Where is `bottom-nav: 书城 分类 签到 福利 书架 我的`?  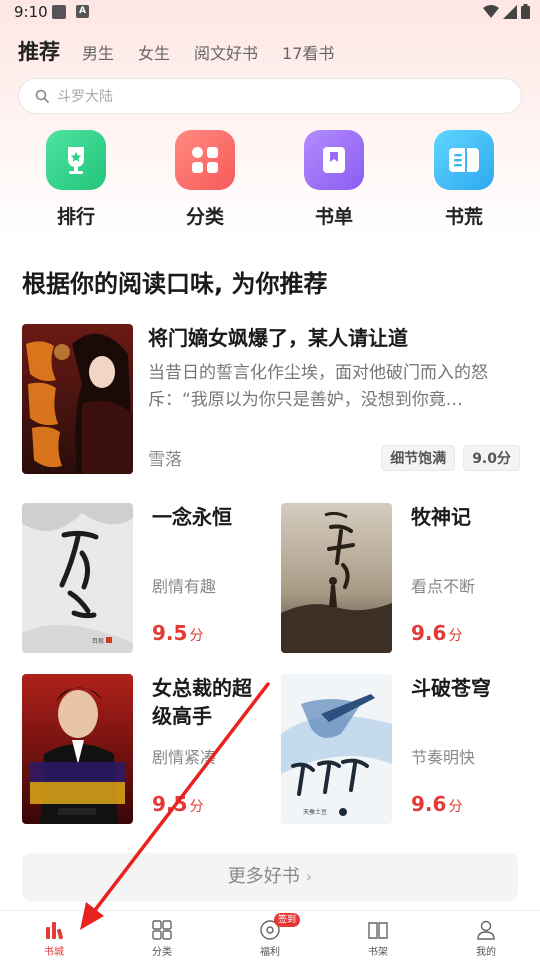
bottom-nav: 书城 分类 签到 福利 书架 我的 is located at coordinates (270, 935).